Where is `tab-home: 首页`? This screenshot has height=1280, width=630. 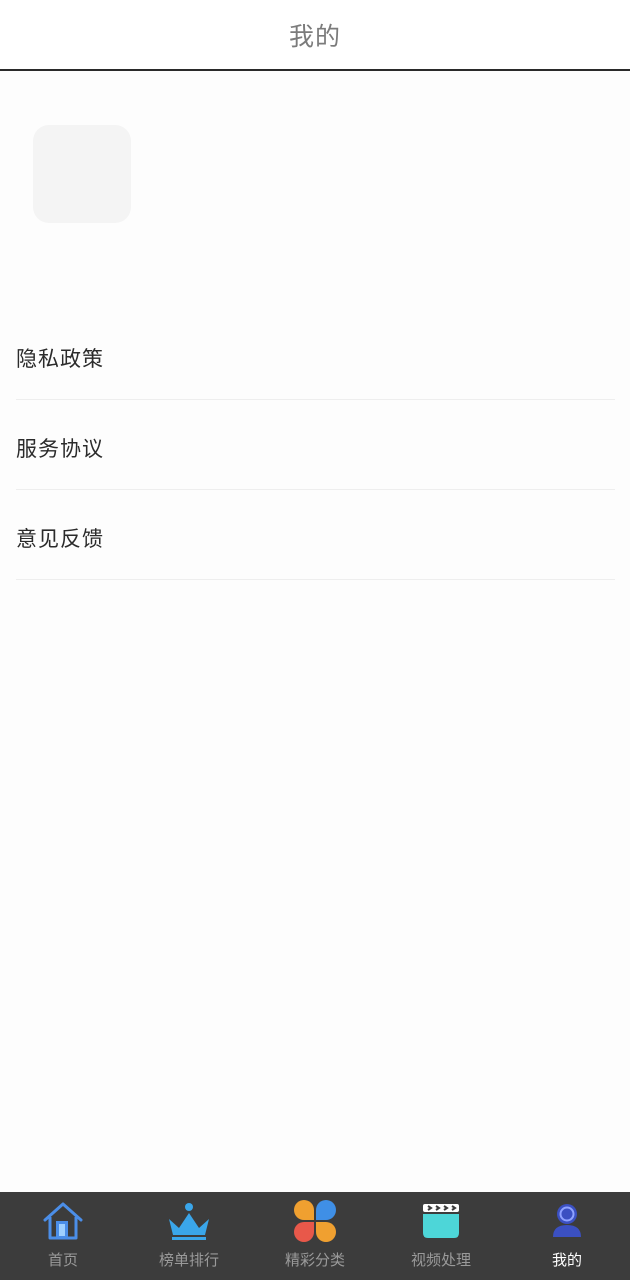 tab-home: 首页 is located at coordinates (63, 1236).